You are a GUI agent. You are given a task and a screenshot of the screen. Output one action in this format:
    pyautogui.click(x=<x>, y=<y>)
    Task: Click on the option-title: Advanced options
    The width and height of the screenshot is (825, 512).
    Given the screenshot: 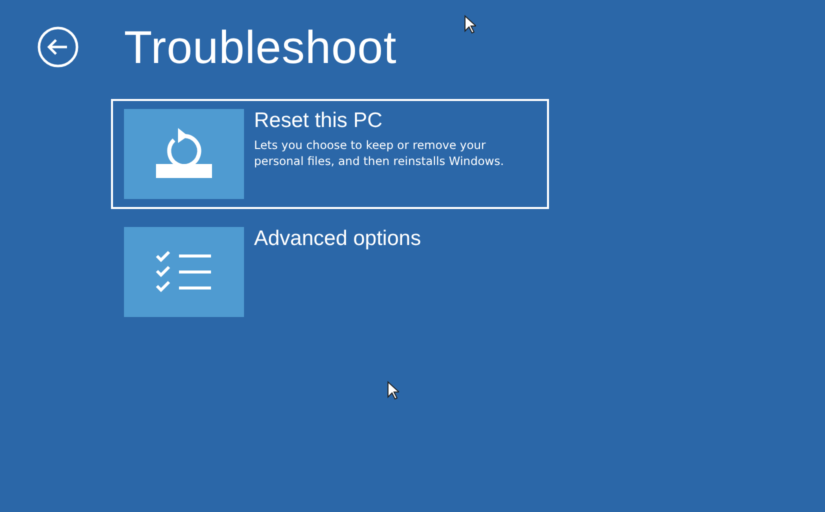 What is the action you would take?
    pyautogui.click(x=337, y=239)
    